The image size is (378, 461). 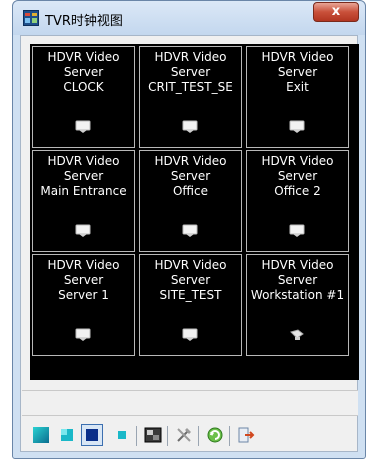 I want to click on tile-server-name: CLOCK, so click(x=83, y=87).